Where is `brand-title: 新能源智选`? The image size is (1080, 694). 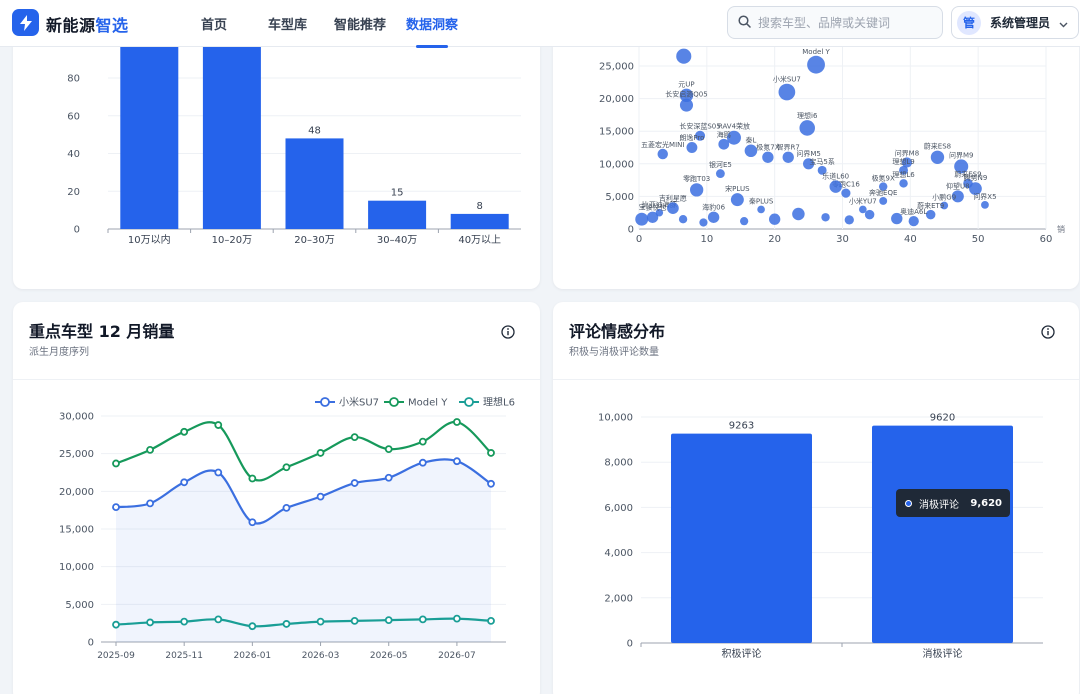 brand-title: 新能源智选 is located at coordinates (87, 24).